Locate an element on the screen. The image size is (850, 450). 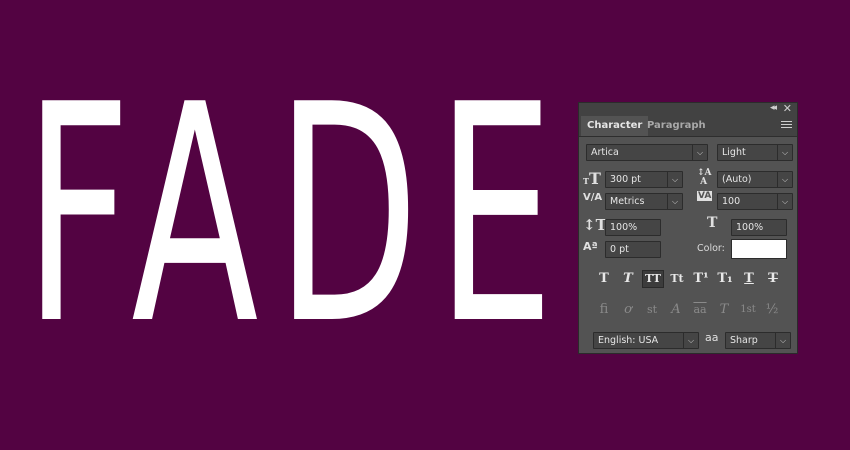
contextual-alternates-button: ơ is located at coordinates (628, 310).